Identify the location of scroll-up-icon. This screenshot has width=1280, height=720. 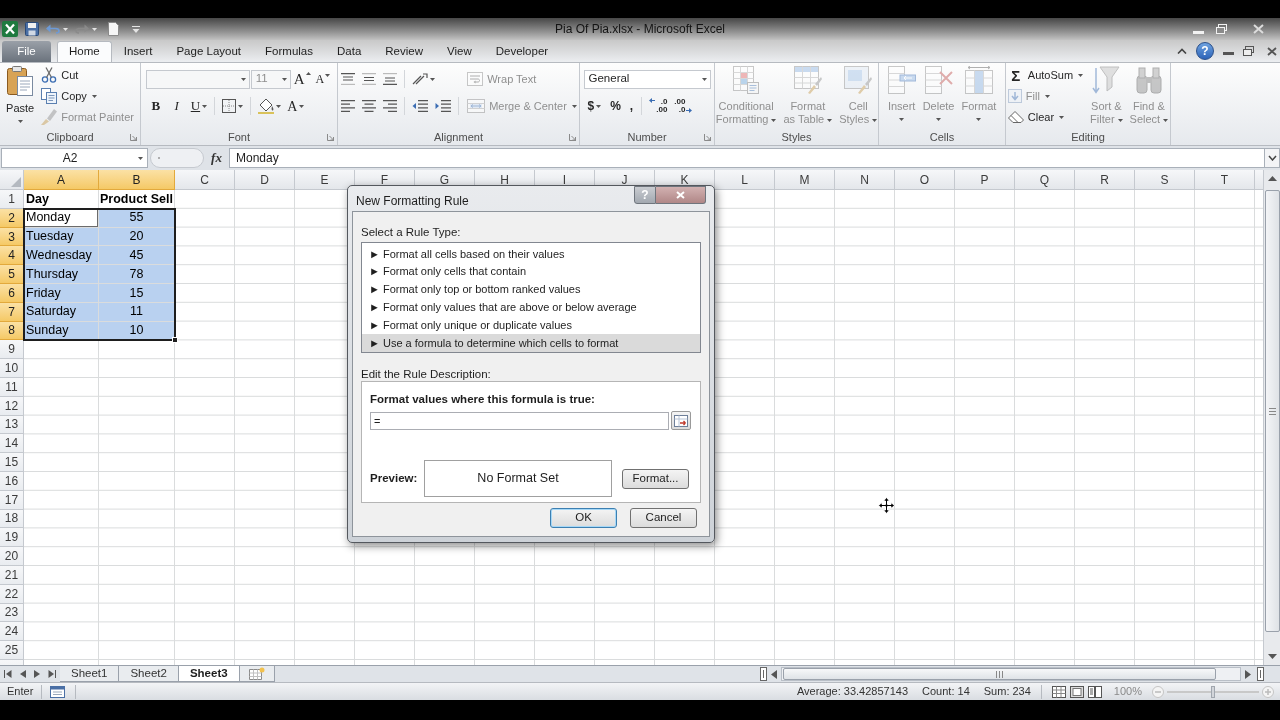
(1272, 178).